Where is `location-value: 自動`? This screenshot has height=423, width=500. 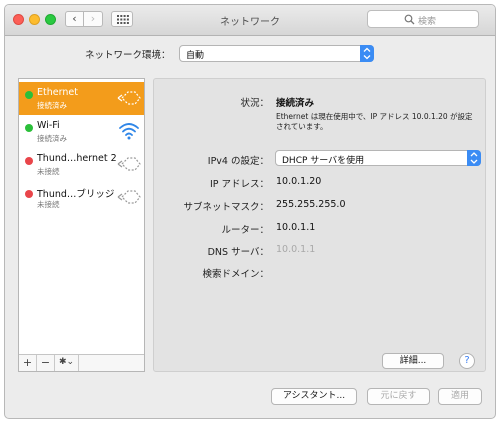 location-value: 自動 is located at coordinates (195, 56).